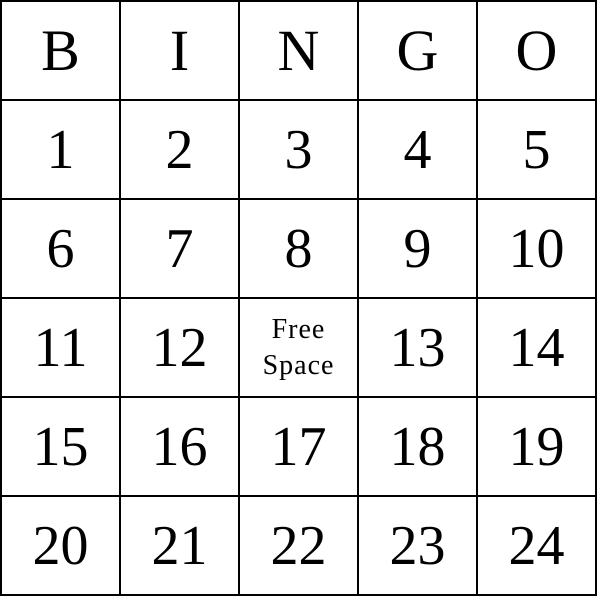 The width and height of the screenshot is (600, 600). I want to click on number-cell: 1, so click(60, 149).